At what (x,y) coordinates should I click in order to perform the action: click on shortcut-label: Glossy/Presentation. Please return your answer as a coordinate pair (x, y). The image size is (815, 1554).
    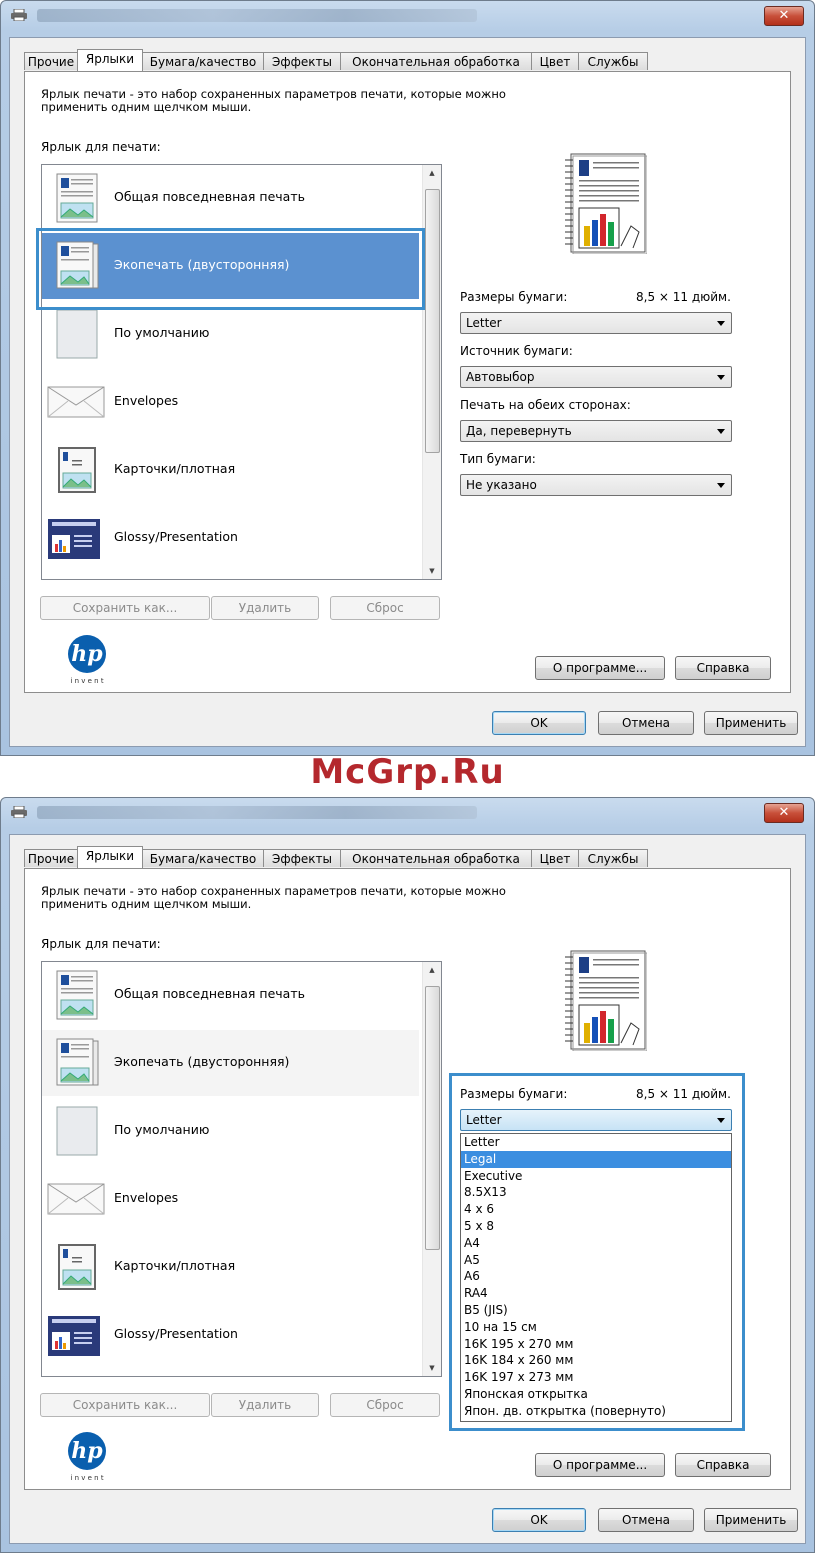
    Looking at the image, I should click on (176, 1333).